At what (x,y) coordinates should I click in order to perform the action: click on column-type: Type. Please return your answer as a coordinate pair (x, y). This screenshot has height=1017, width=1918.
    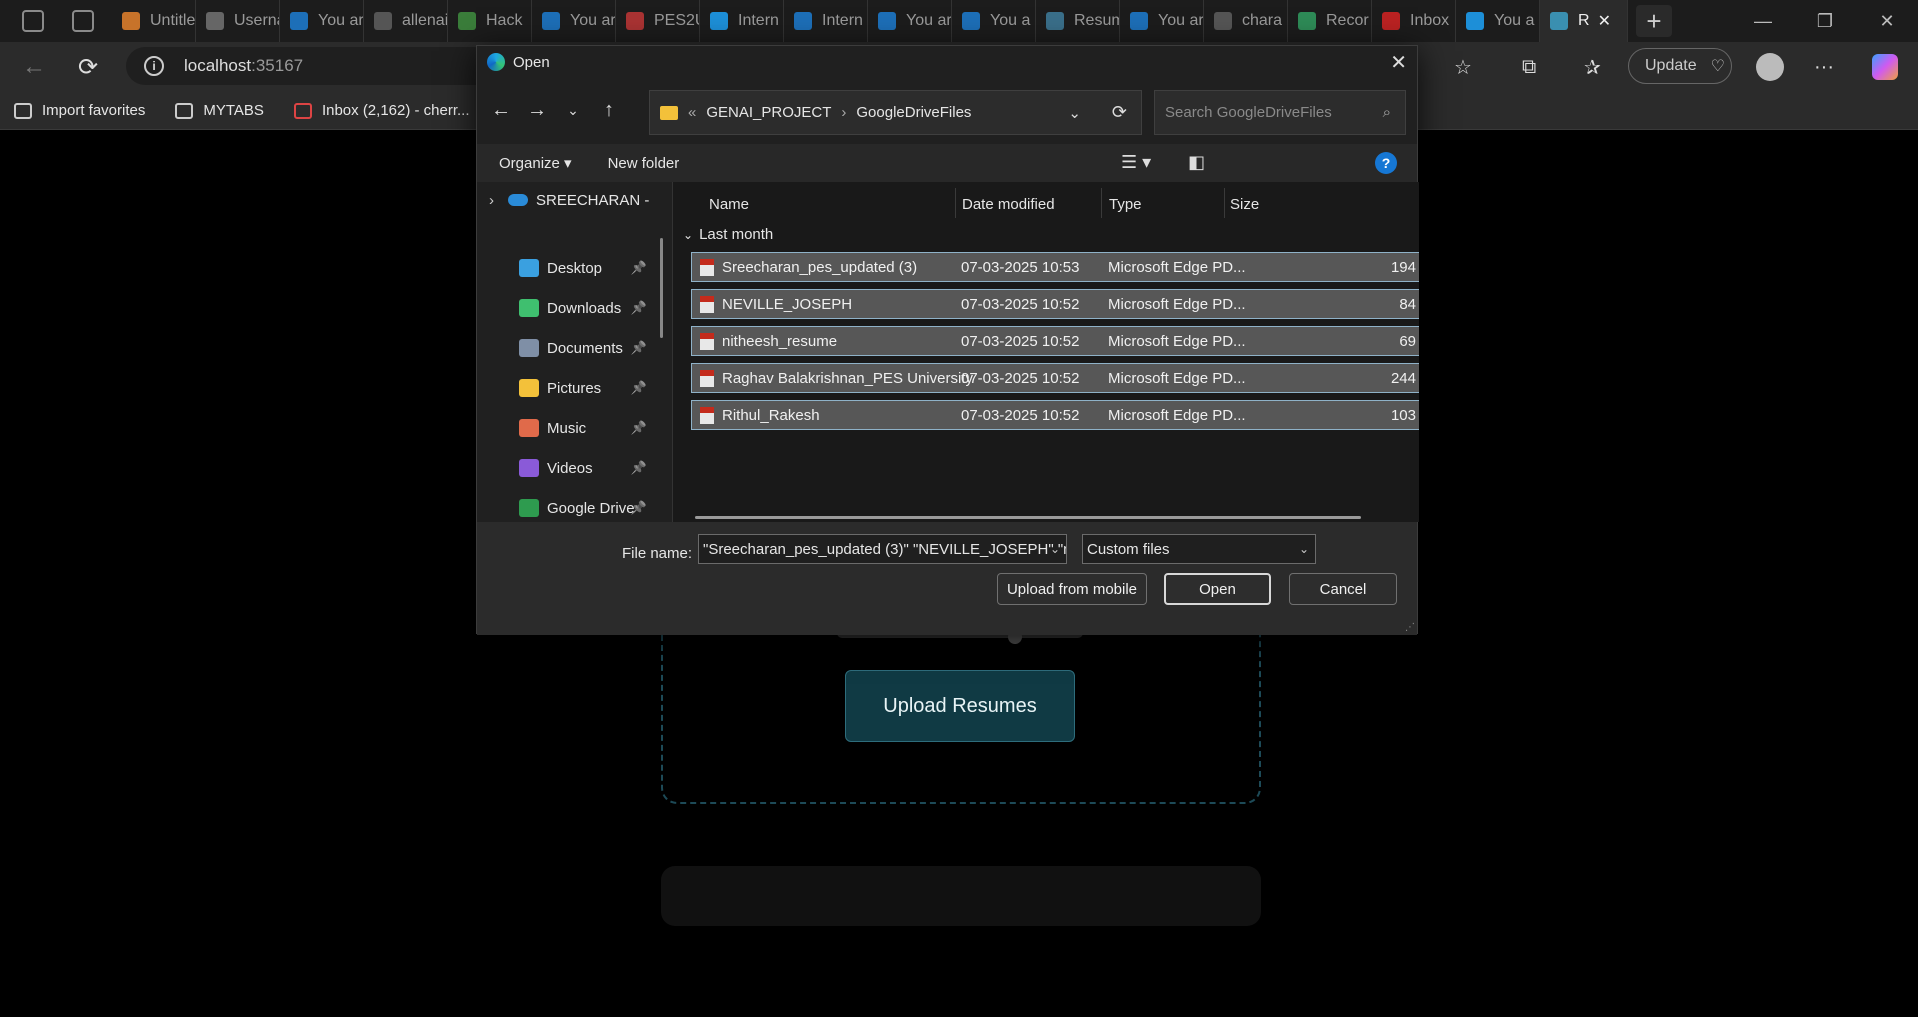
    Looking at the image, I should click on (1125, 204).